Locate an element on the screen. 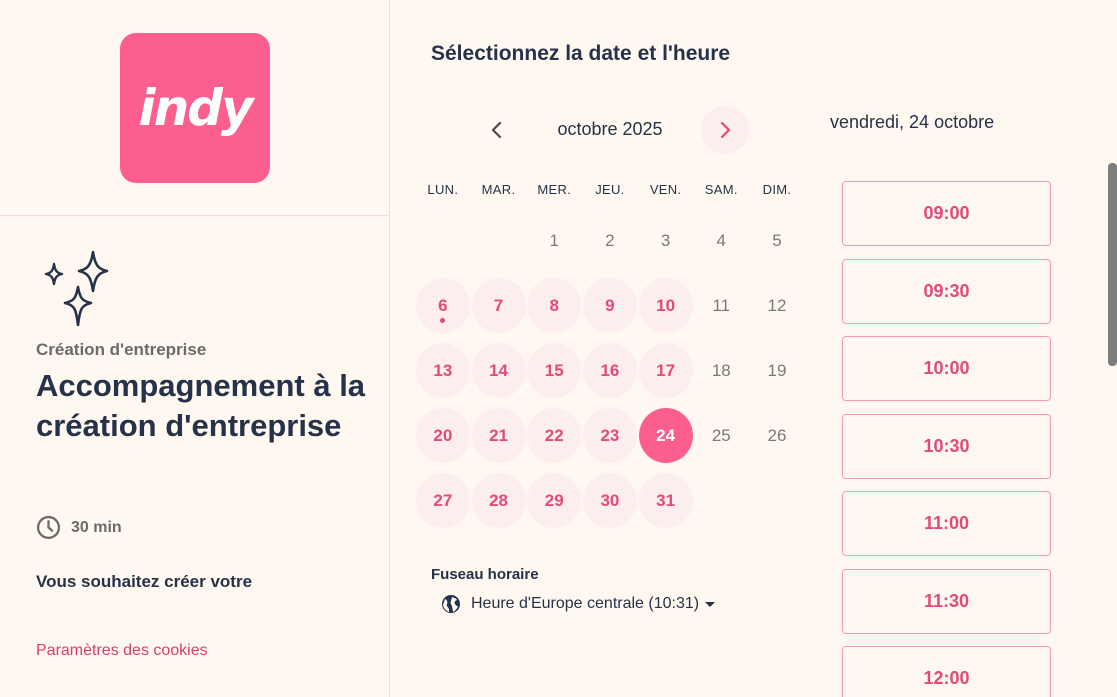 The height and width of the screenshot is (697, 1117). day-number: 19 is located at coordinates (777, 370).